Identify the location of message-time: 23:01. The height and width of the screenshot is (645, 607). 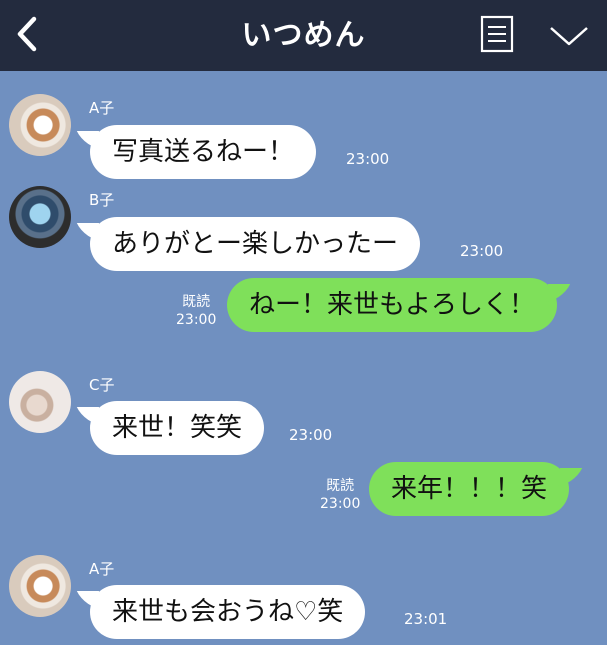
(426, 619).